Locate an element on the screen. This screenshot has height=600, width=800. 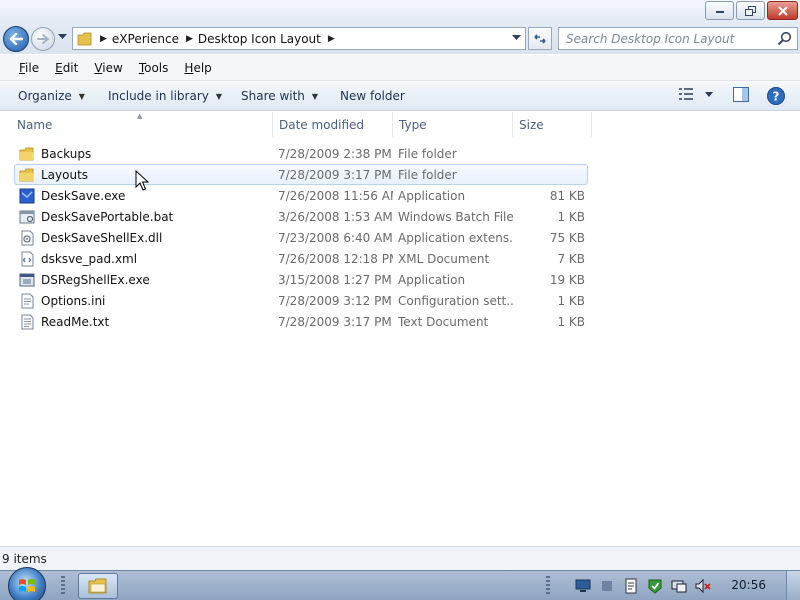
menu-bar: File Edit View Tools Help is located at coordinates (400, 68).